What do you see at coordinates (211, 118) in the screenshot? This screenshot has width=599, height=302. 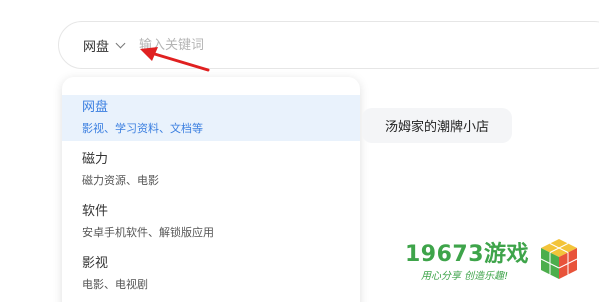 I see `dropdown-item-netdisk: 网盘 影视、学习资料、文档等` at bounding box center [211, 118].